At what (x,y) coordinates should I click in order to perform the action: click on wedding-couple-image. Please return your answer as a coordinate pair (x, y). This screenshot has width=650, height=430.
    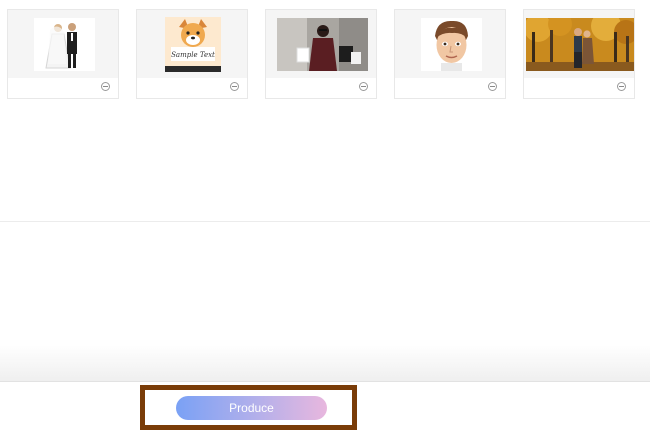
    Looking at the image, I should click on (64, 44).